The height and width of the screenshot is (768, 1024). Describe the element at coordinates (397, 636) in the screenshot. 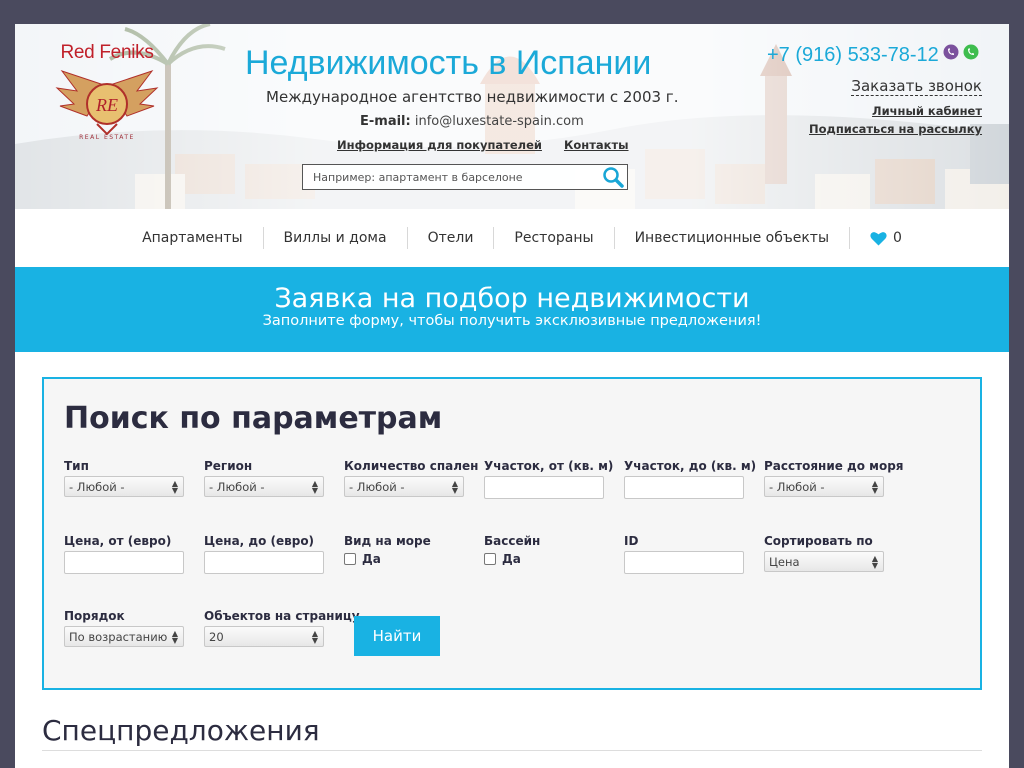

I see `find-button: Найти` at that location.